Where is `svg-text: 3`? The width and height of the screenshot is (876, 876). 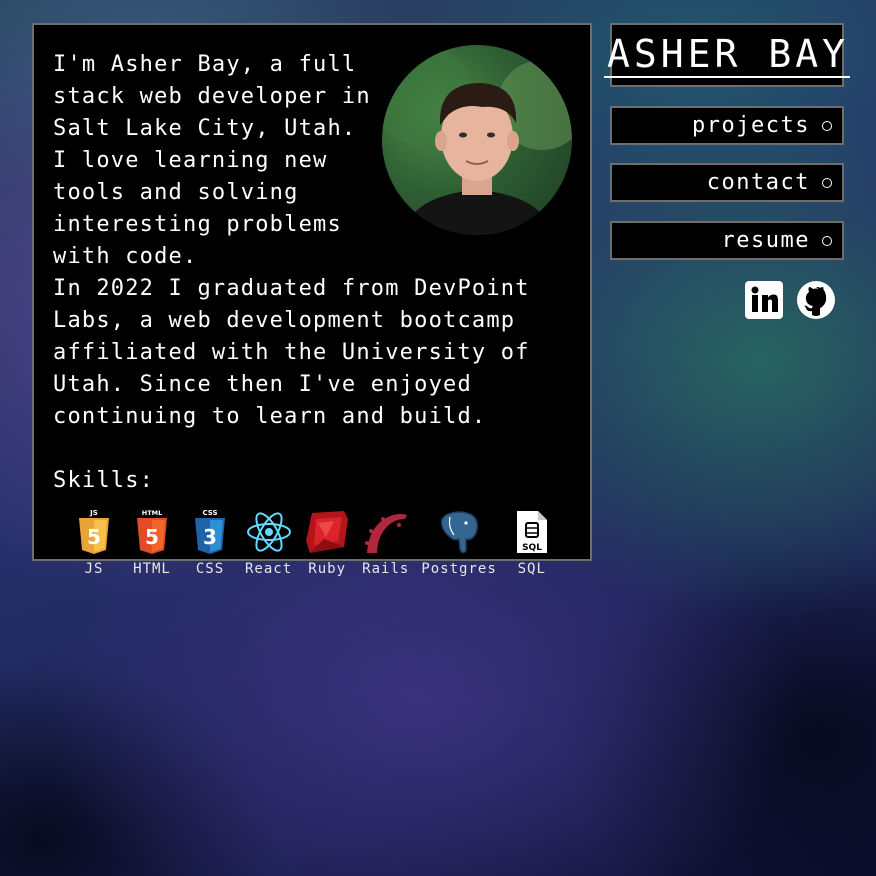
svg-text: 3 is located at coordinates (210, 537).